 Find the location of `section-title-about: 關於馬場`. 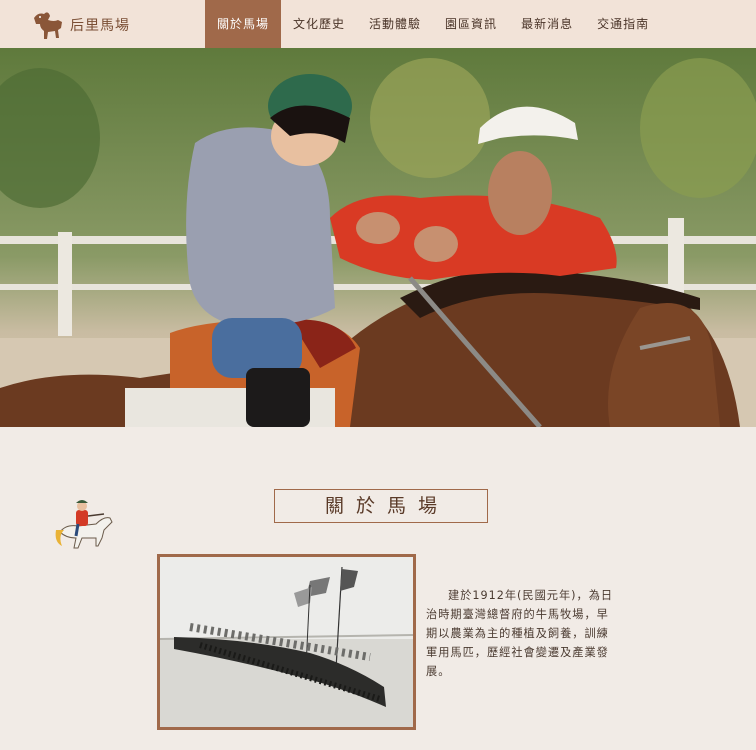

section-title-about: 關於馬場 is located at coordinates (381, 506).